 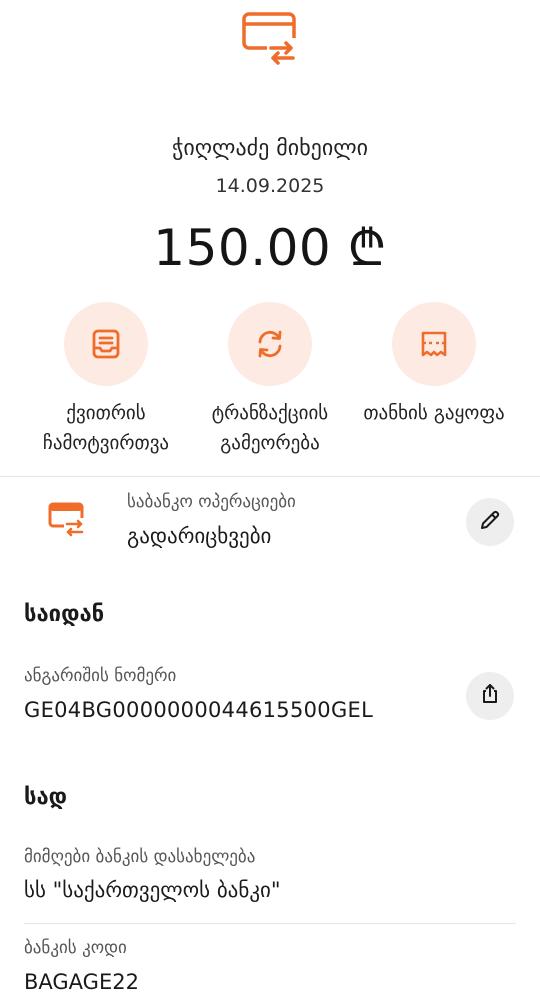 What do you see at coordinates (106, 344) in the screenshot?
I see `receipt-download-icon` at bounding box center [106, 344].